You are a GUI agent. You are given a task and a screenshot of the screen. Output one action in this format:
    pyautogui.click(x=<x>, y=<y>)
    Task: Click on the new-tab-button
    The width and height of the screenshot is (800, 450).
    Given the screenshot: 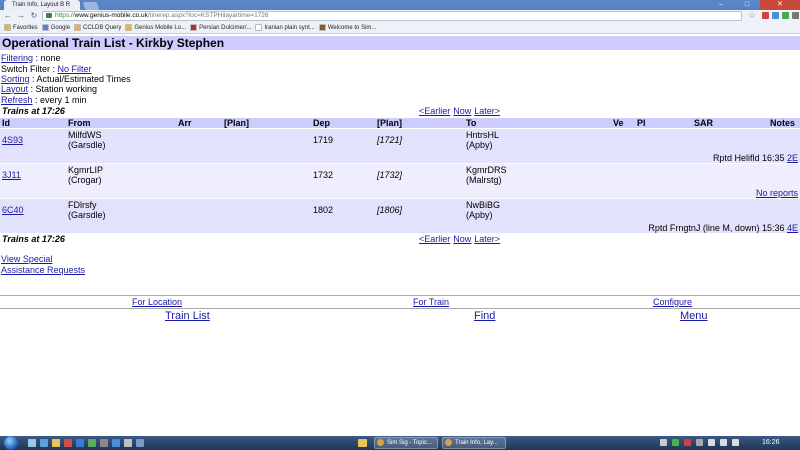 What is the action you would take?
    pyautogui.click(x=91, y=6)
    